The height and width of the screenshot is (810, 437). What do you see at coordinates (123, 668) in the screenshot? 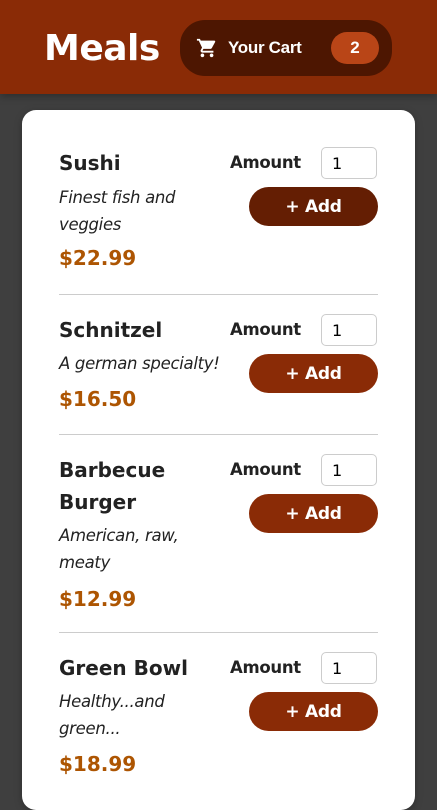
I see `meal-name: Green Bowl` at bounding box center [123, 668].